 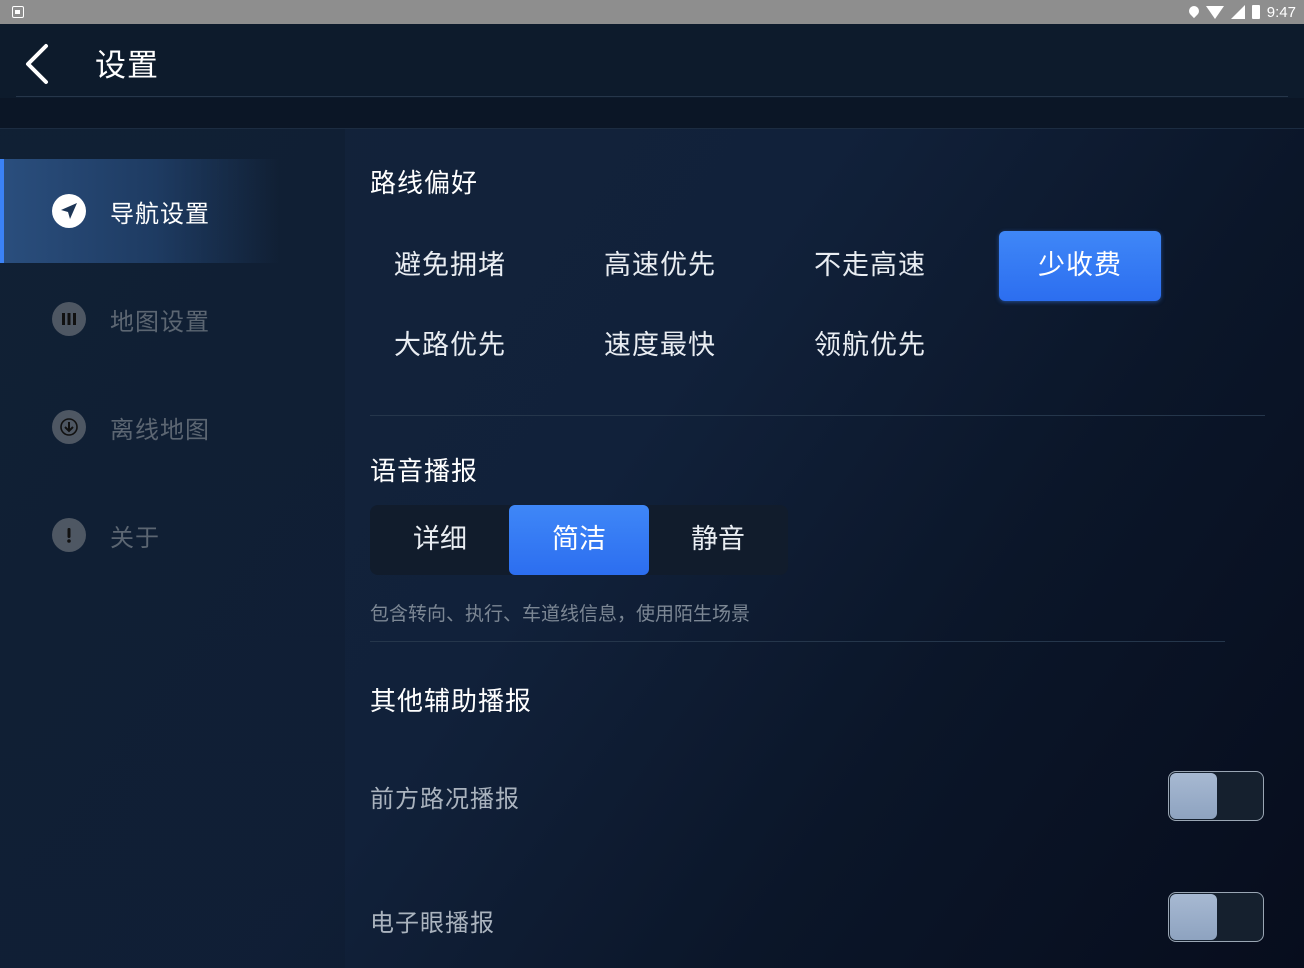 What do you see at coordinates (69, 535) in the screenshot?
I see `info-exclamation-icon` at bounding box center [69, 535].